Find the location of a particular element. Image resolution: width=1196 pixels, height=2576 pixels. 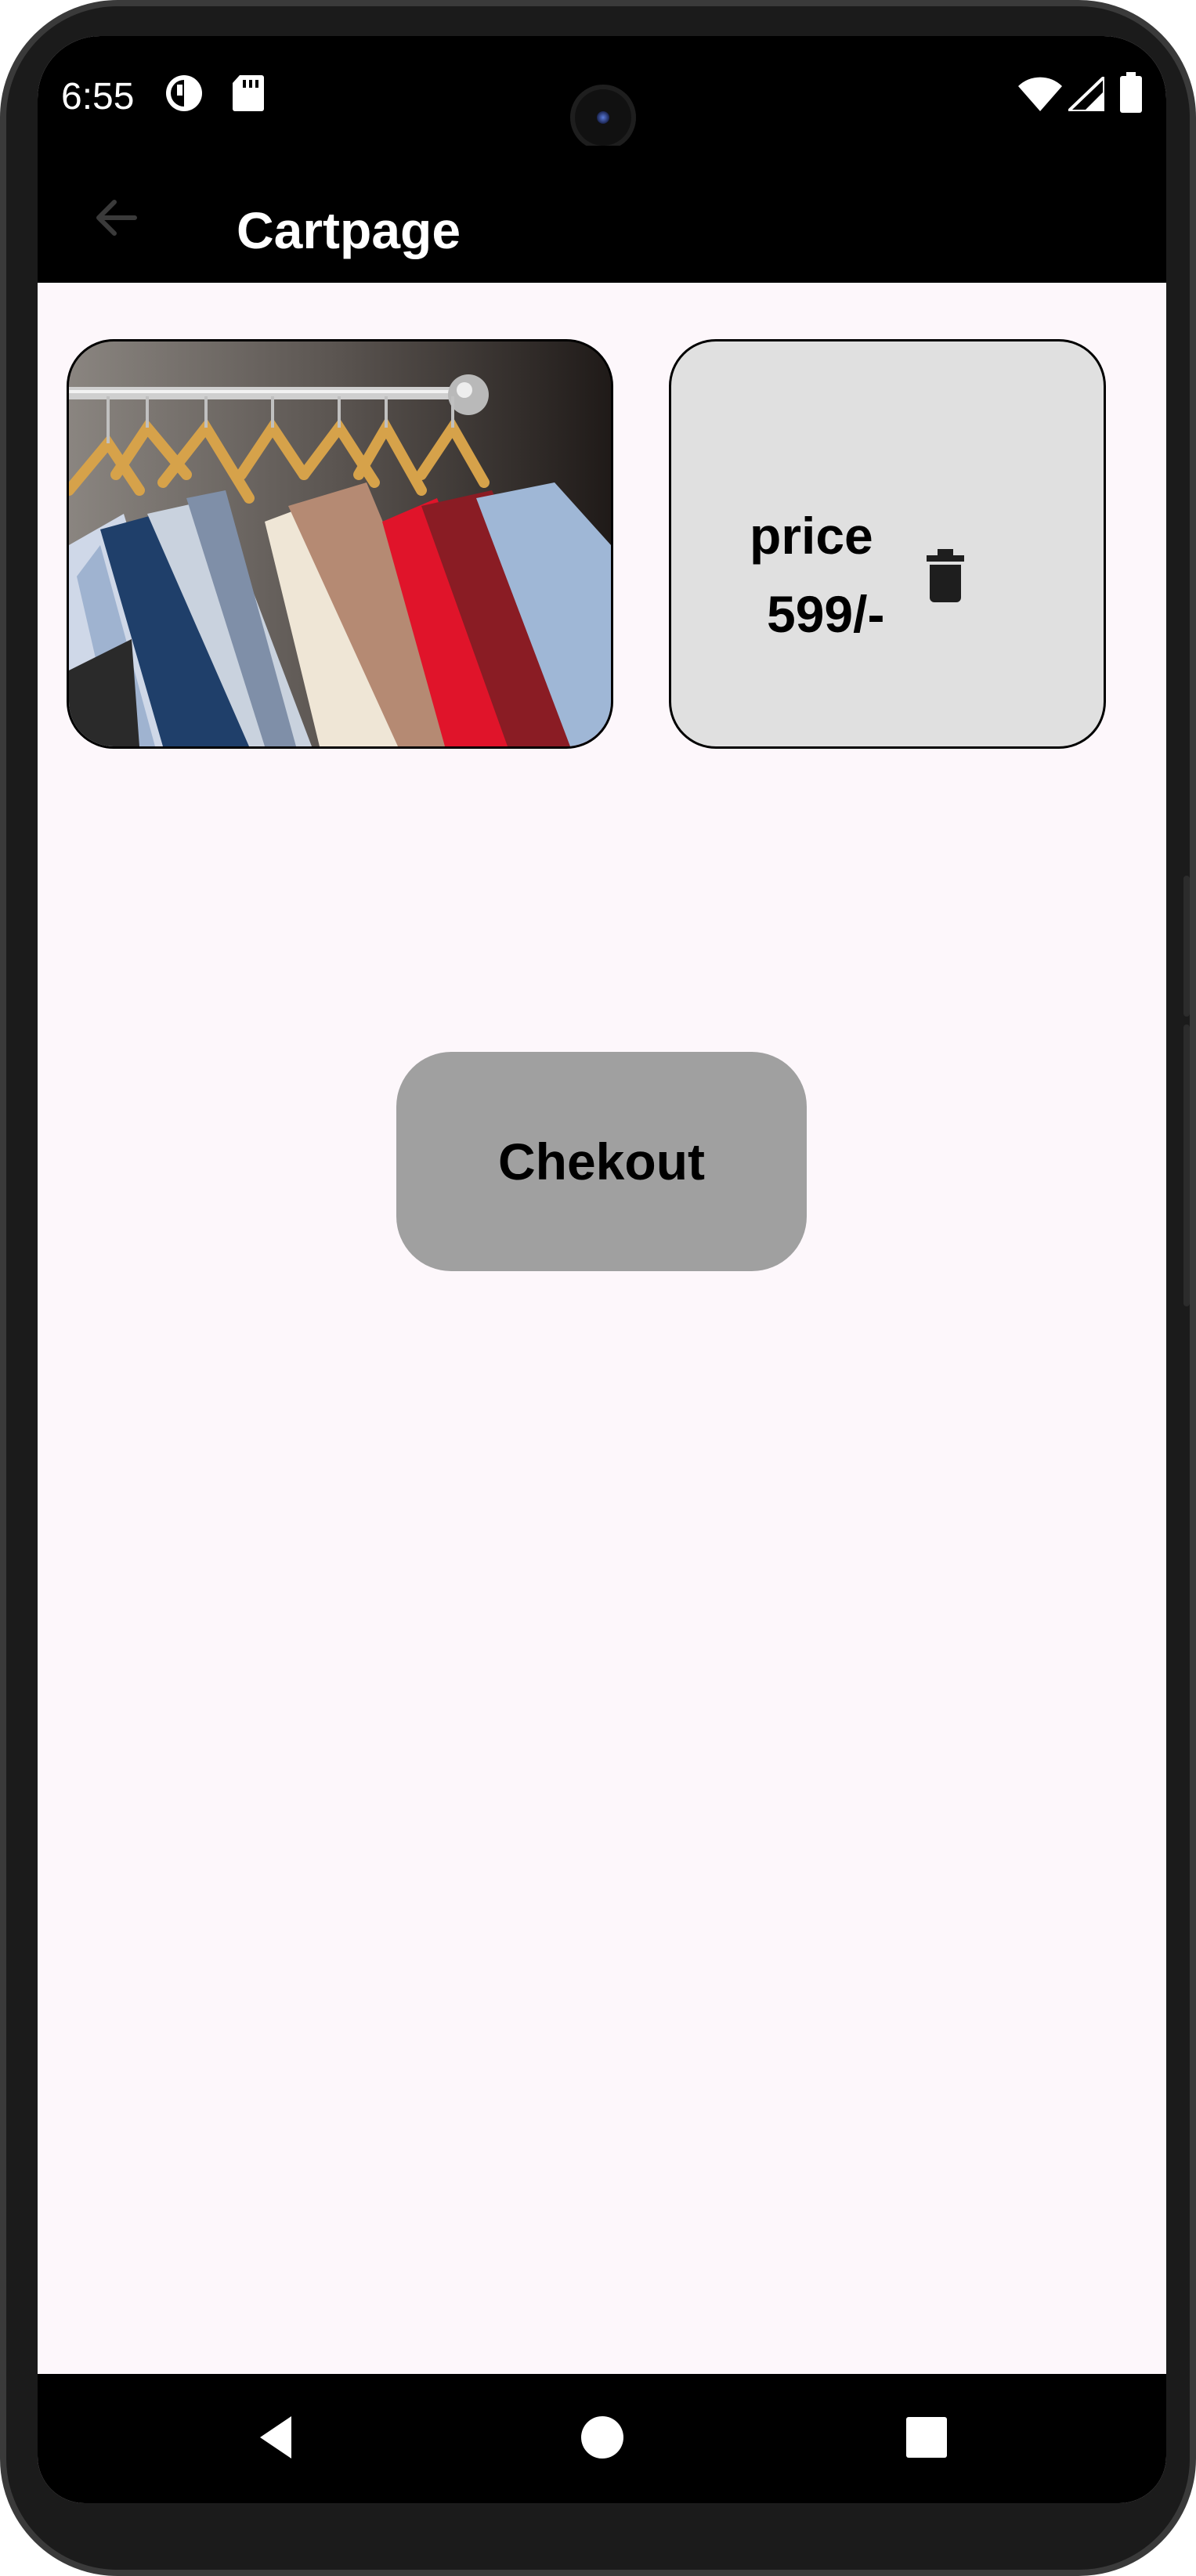

back-triangle-icon is located at coordinates (275, 2437).